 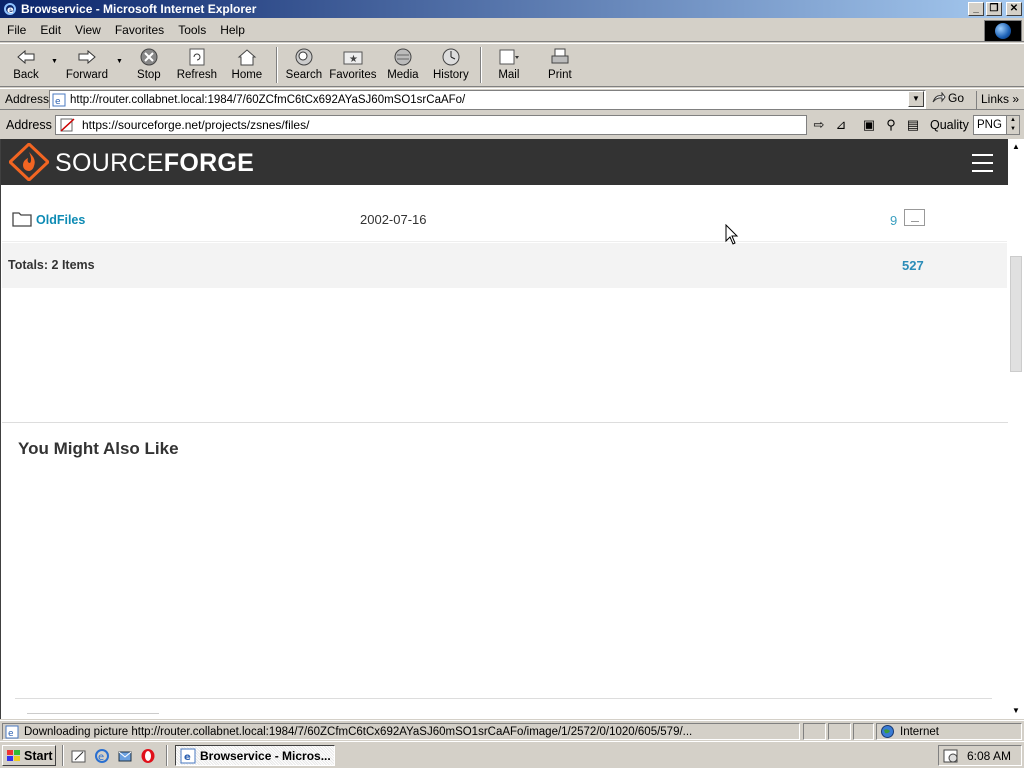 What do you see at coordinates (27, 99) in the screenshot?
I see `address-label: Address` at bounding box center [27, 99].